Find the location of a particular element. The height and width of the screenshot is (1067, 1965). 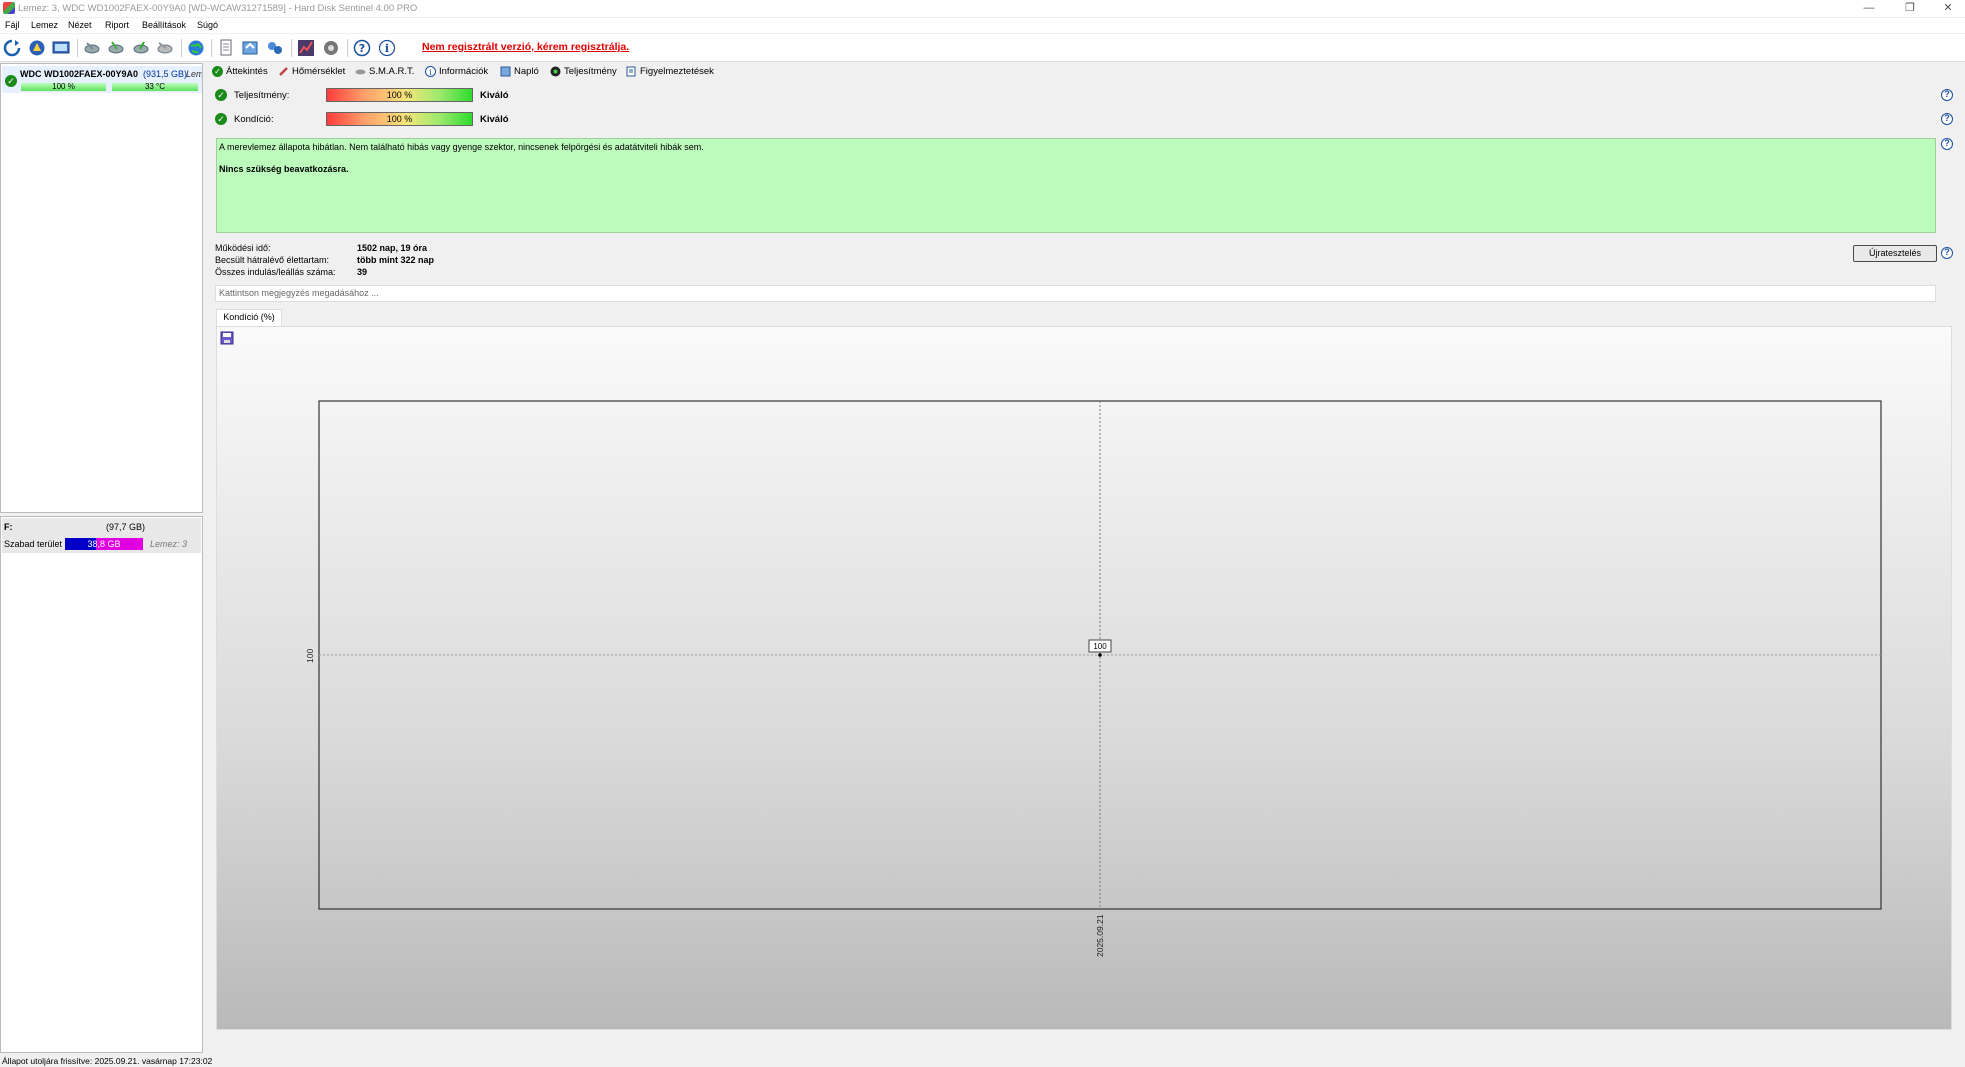

x-tick-label: 2025.09.21 is located at coordinates (1100, 935).